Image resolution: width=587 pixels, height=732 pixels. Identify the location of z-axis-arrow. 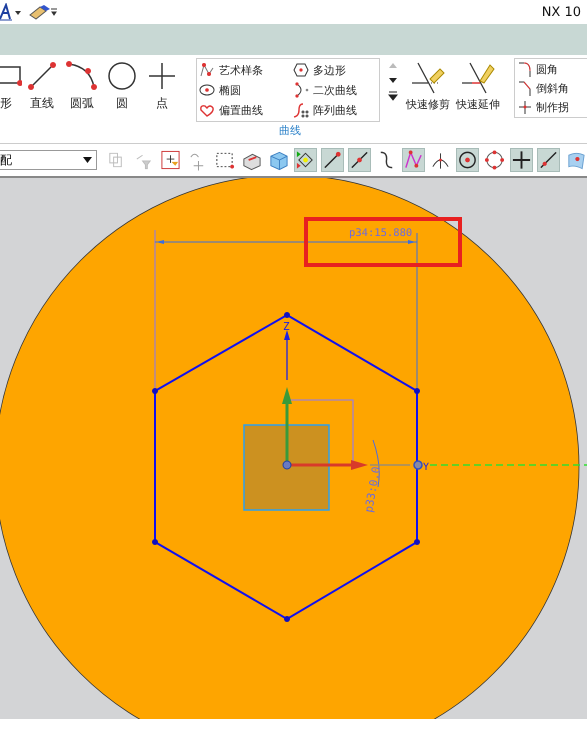
(287, 355).